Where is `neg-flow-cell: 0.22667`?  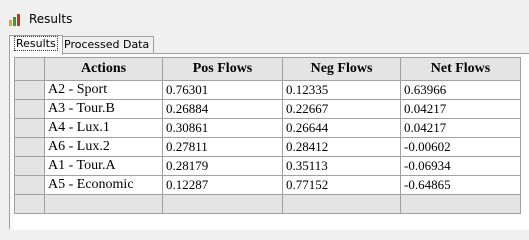
neg-flow-cell: 0.22667 is located at coordinates (341, 109).